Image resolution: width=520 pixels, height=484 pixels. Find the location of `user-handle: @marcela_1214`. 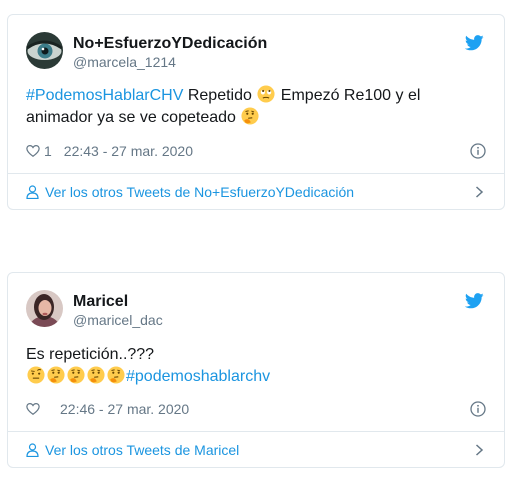

user-handle: @marcela_1214 is located at coordinates (170, 62).